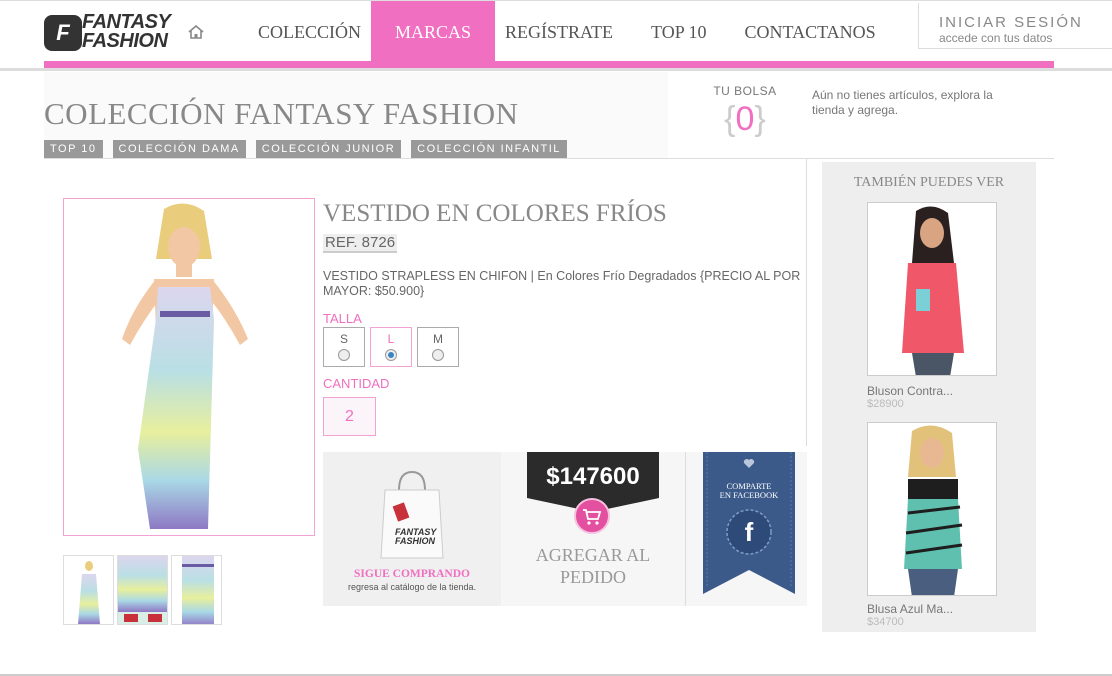 The image size is (1112, 676). What do you see at coordinates (438, 347) in the screenshot?
I see `size-option-m: M` at bounding box center [438, 347].